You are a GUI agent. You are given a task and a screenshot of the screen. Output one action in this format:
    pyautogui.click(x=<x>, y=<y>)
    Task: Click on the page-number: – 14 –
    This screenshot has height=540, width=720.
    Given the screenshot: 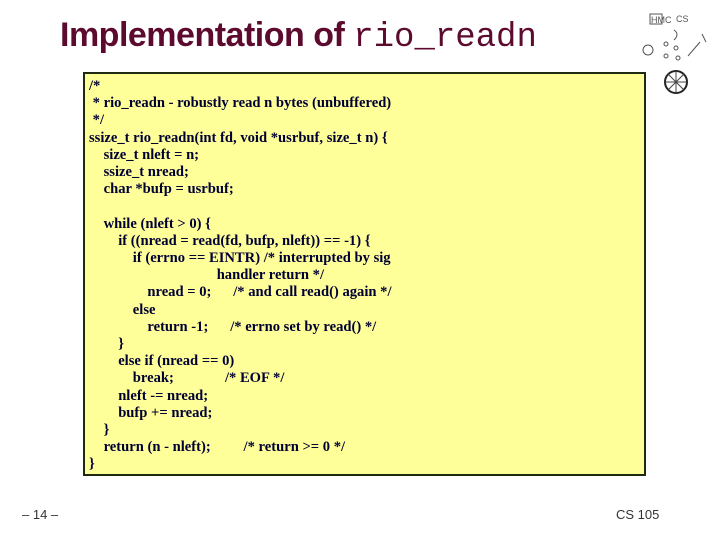 What is the action you would take?
    pyautogui.click(x=40, y=514)
    